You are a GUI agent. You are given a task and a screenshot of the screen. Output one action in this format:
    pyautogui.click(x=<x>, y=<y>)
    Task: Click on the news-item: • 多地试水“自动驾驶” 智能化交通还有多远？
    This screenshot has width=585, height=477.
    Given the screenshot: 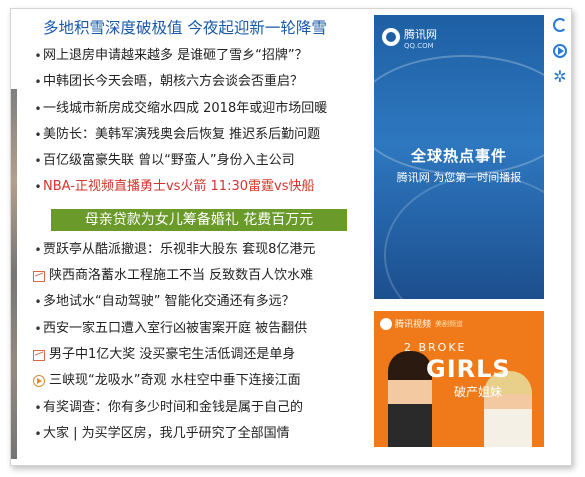 What is the action you would take?
    pyautogui.click(x=198, y=302)
    